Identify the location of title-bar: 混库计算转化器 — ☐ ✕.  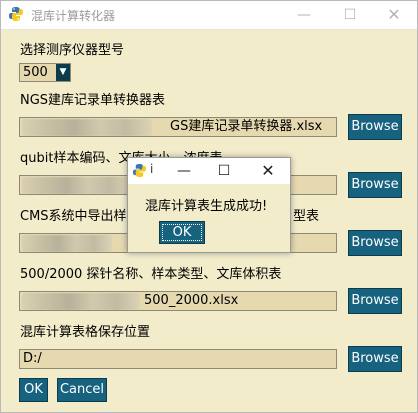
(209, 15).